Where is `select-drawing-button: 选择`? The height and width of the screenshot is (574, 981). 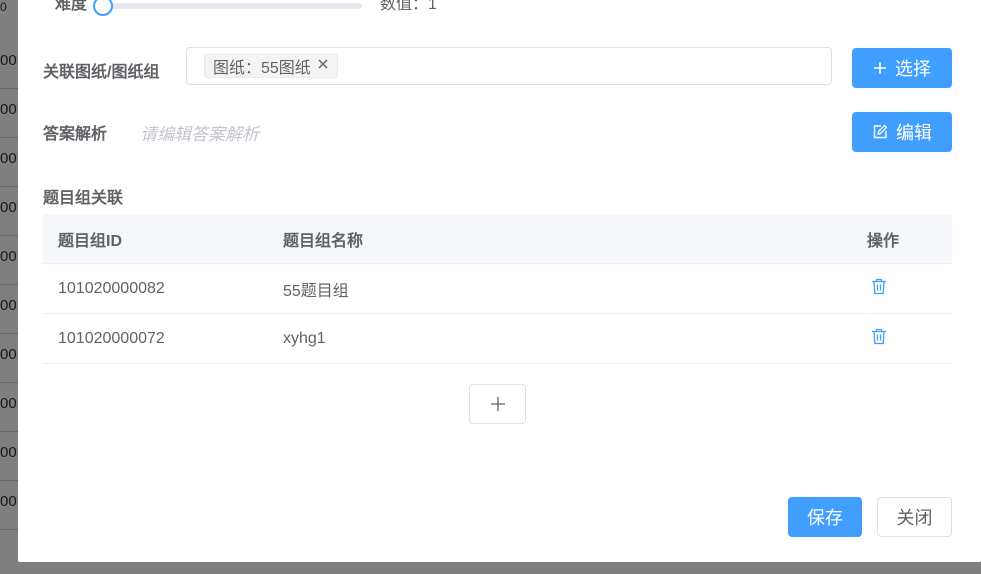
select-drawing-button: 选择 is located at coordinates (902, 68).